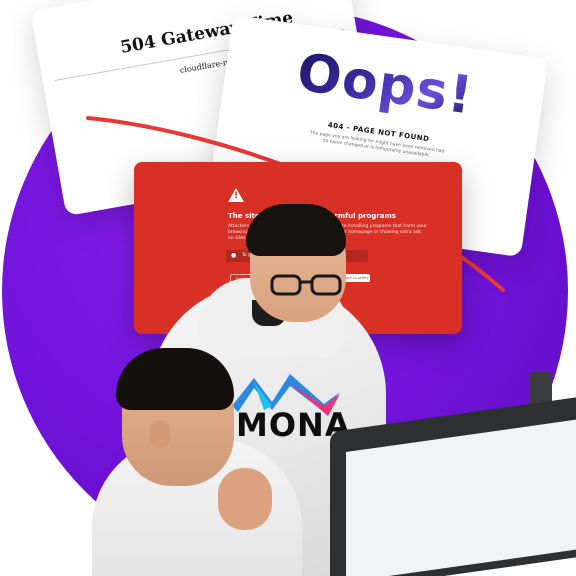 The height and width of the screenshot is (576, 576). Describe the element at coordinates (385, 84) in the screenshot. I see `oops-headline: Oops!` at that location.